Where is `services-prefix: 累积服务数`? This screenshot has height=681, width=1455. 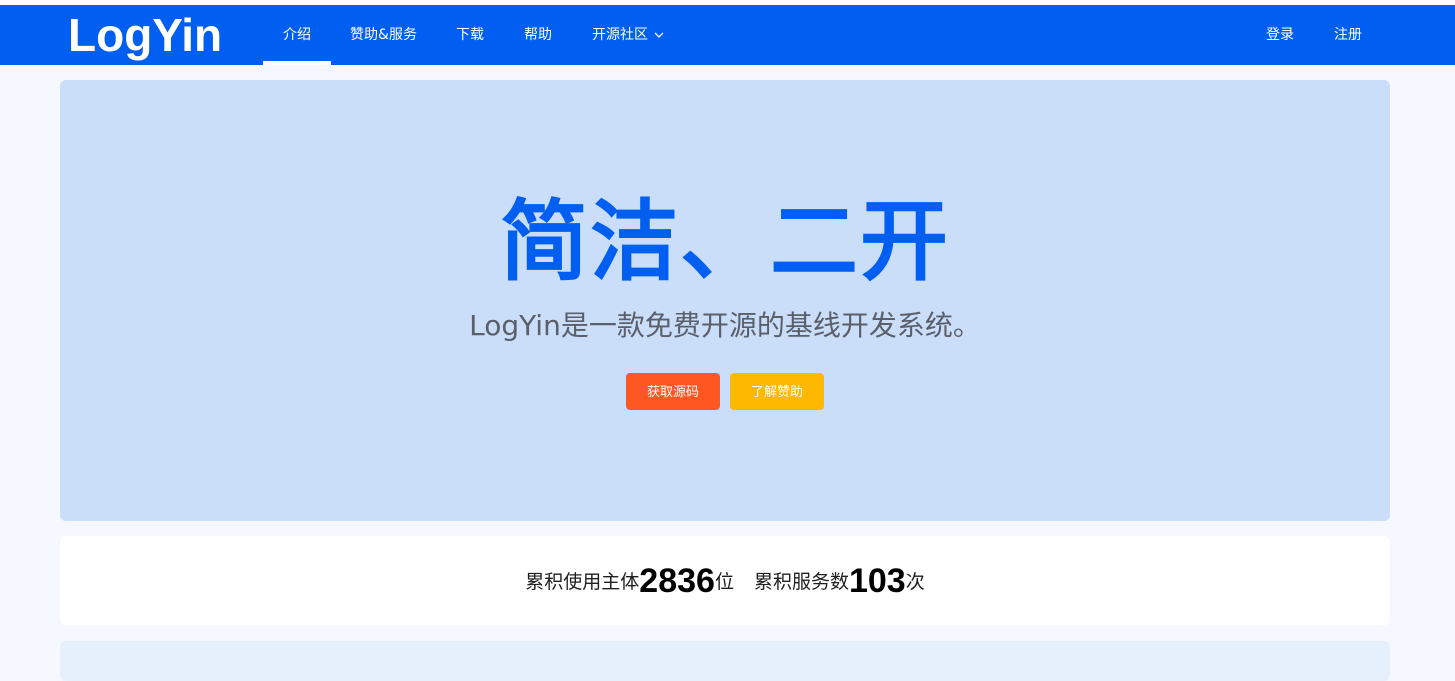 services-prefix: 累积服务数 is located at coordinates (801, 582).